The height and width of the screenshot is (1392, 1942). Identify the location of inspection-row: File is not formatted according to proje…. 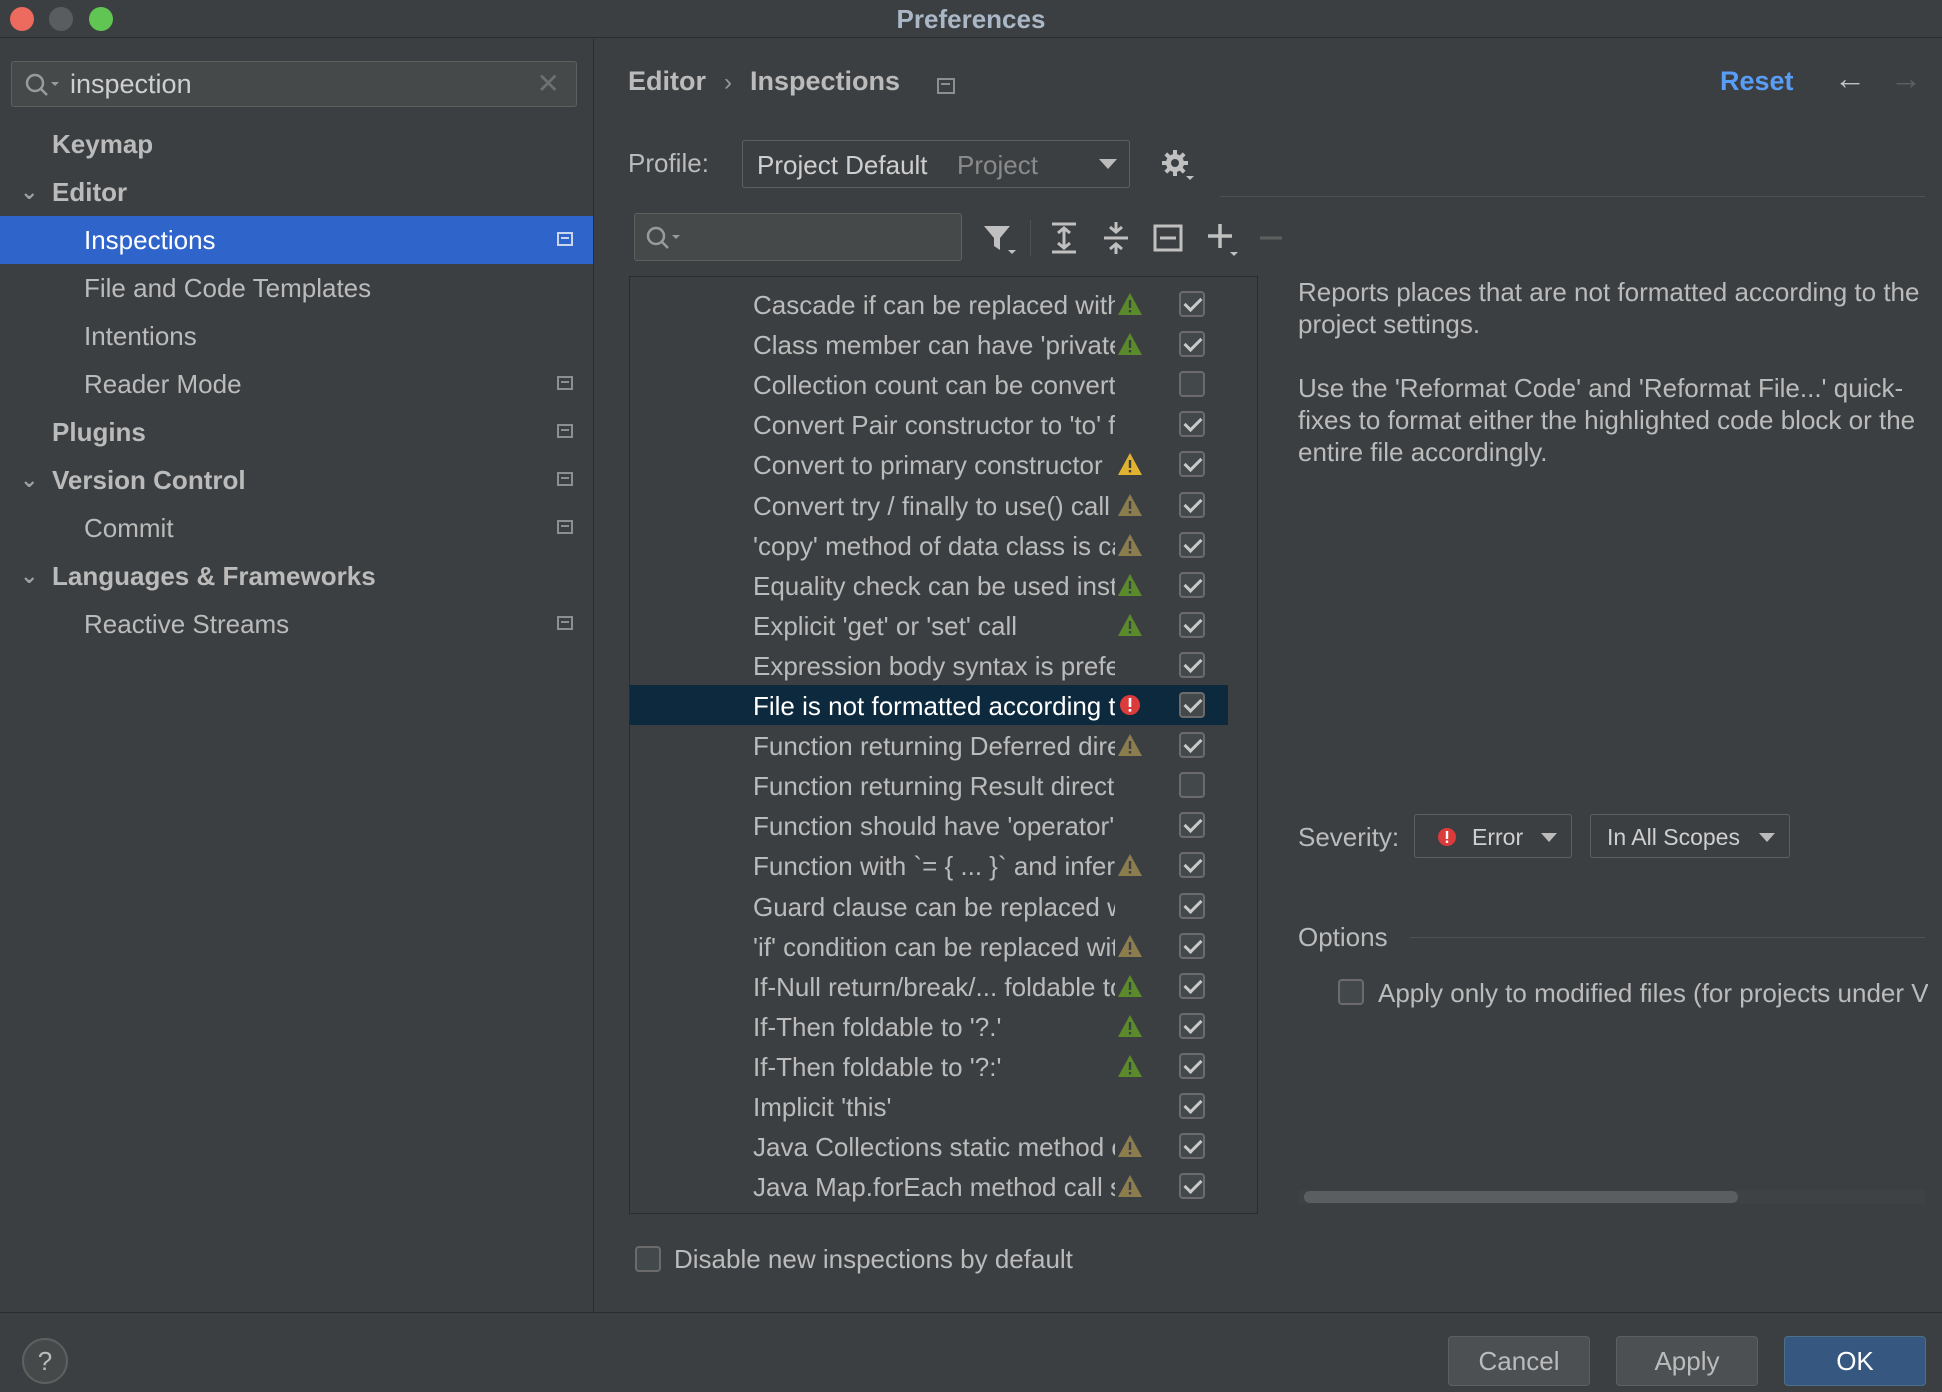
(929, 705).